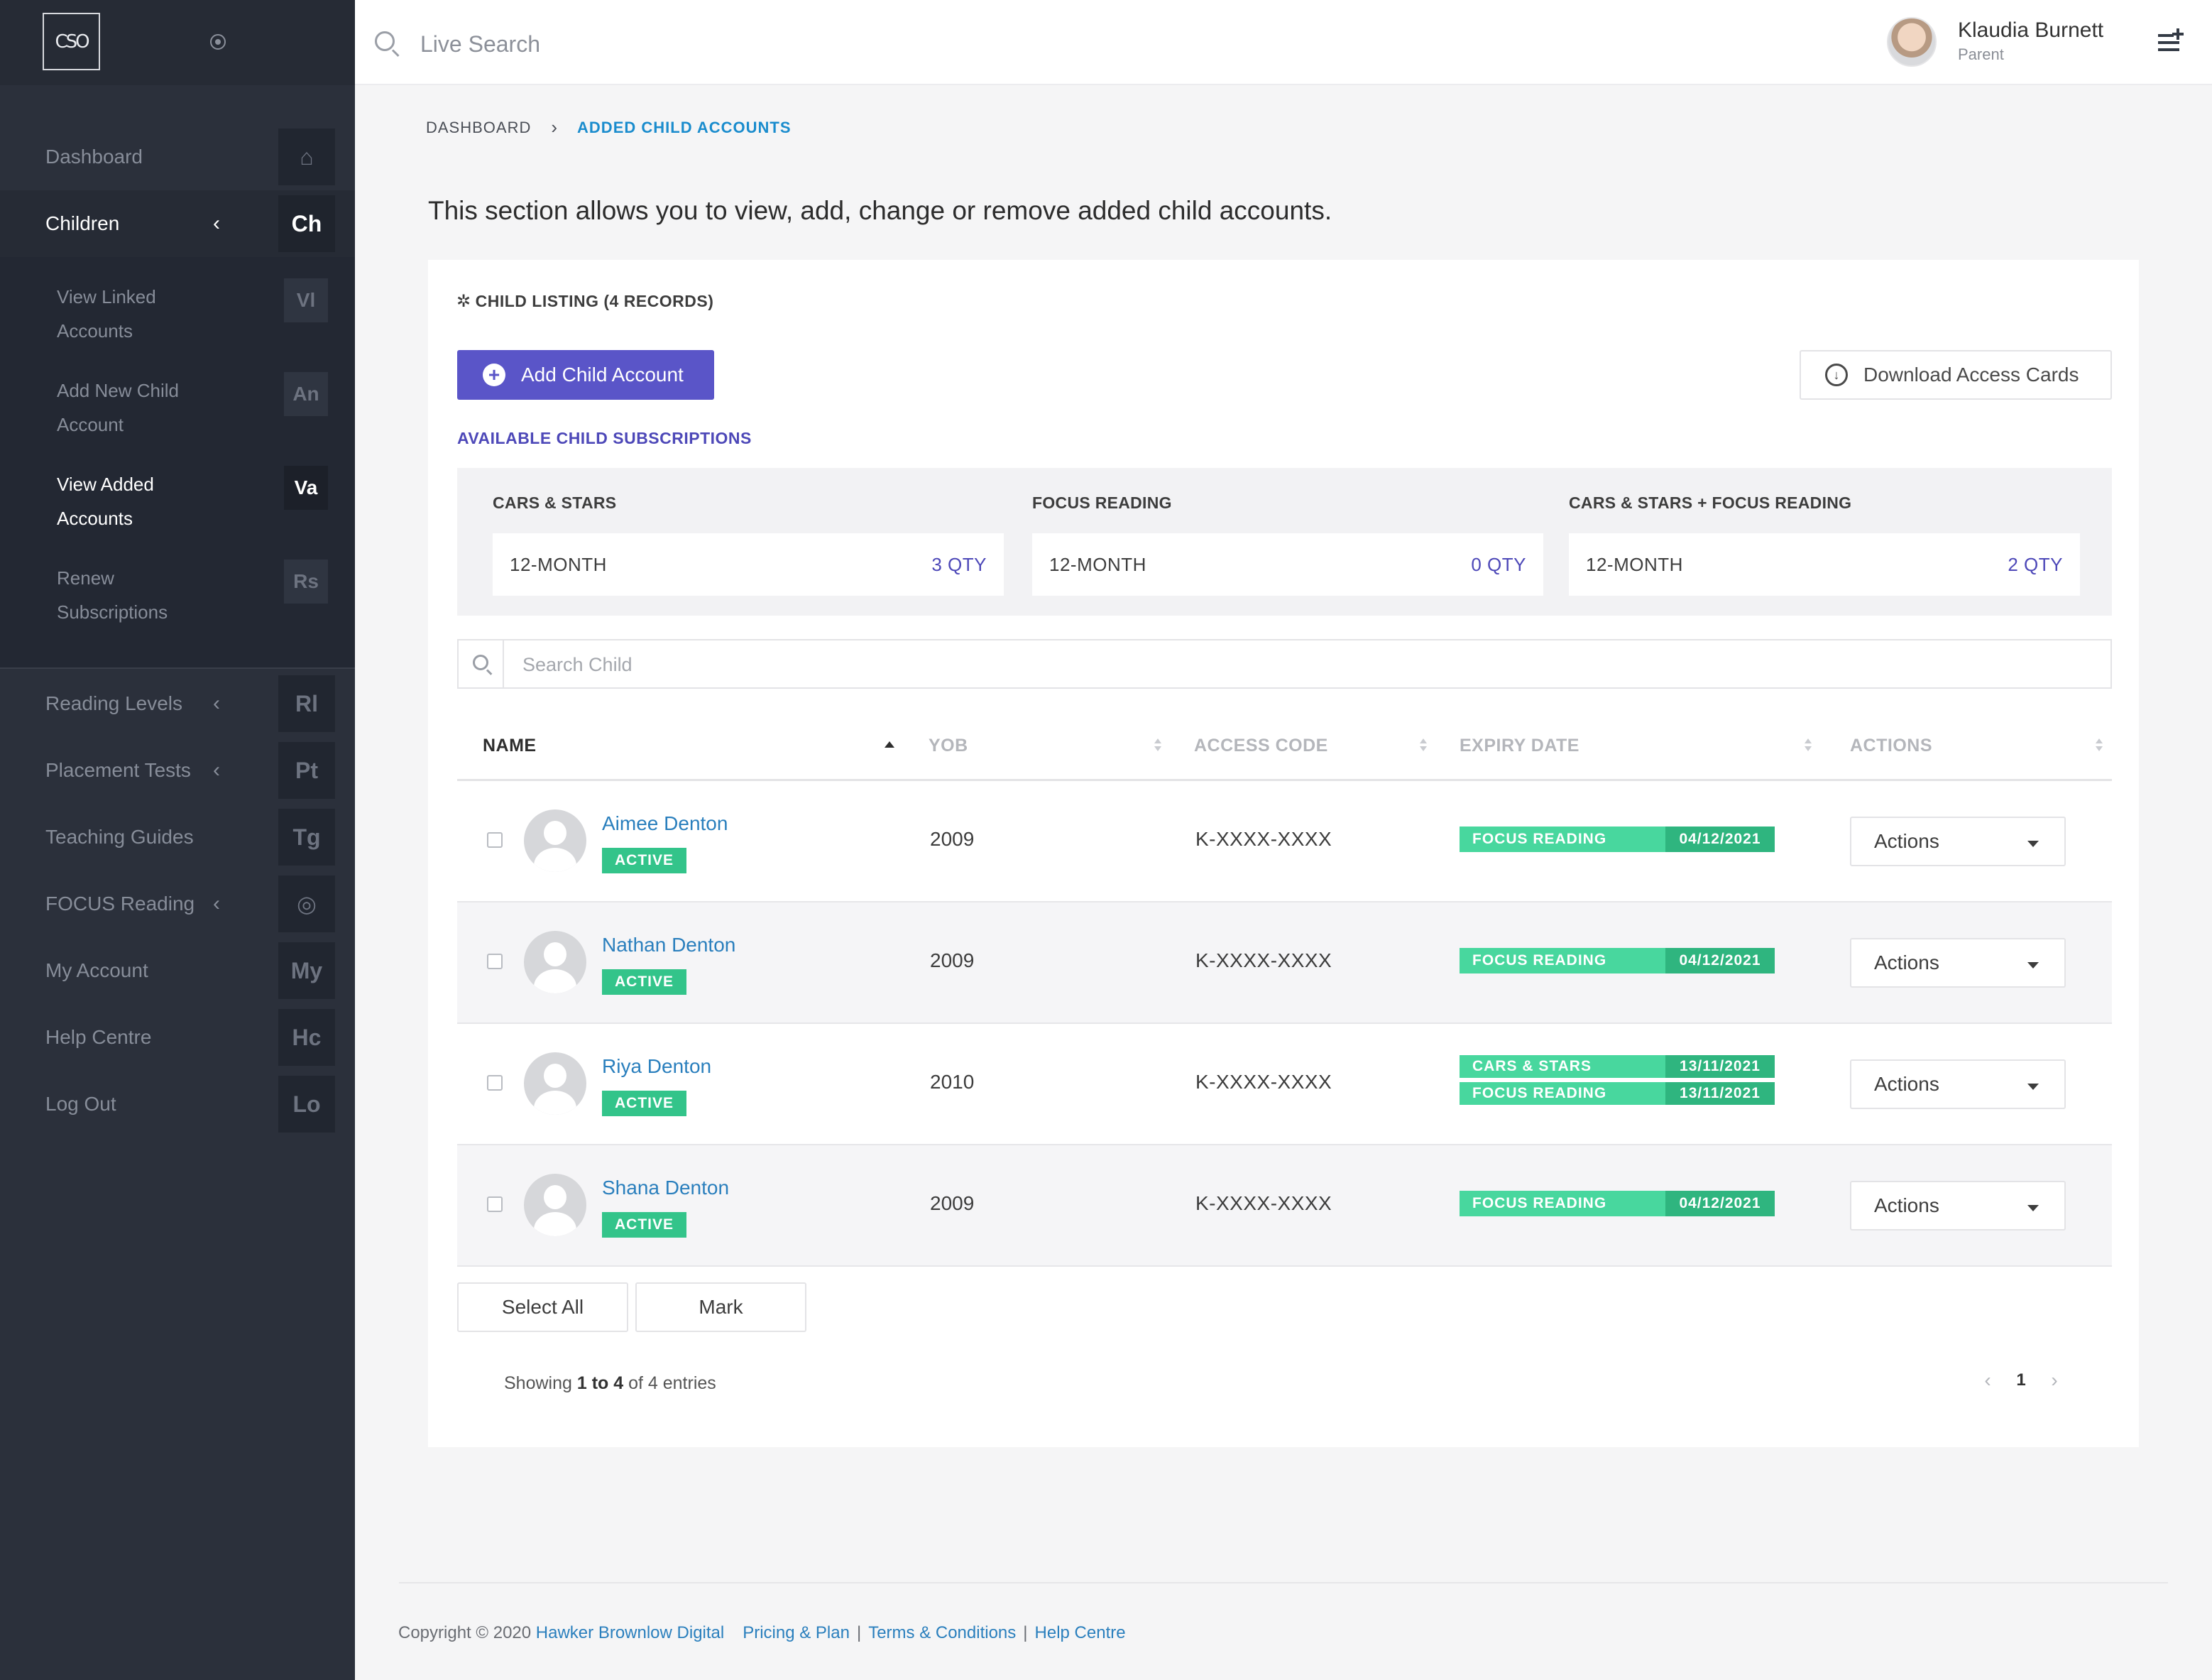  Describe the element at coordinates (1283, 42) in the screenshot. I see `top-header: Klaudia Burnett Parent` at that location.